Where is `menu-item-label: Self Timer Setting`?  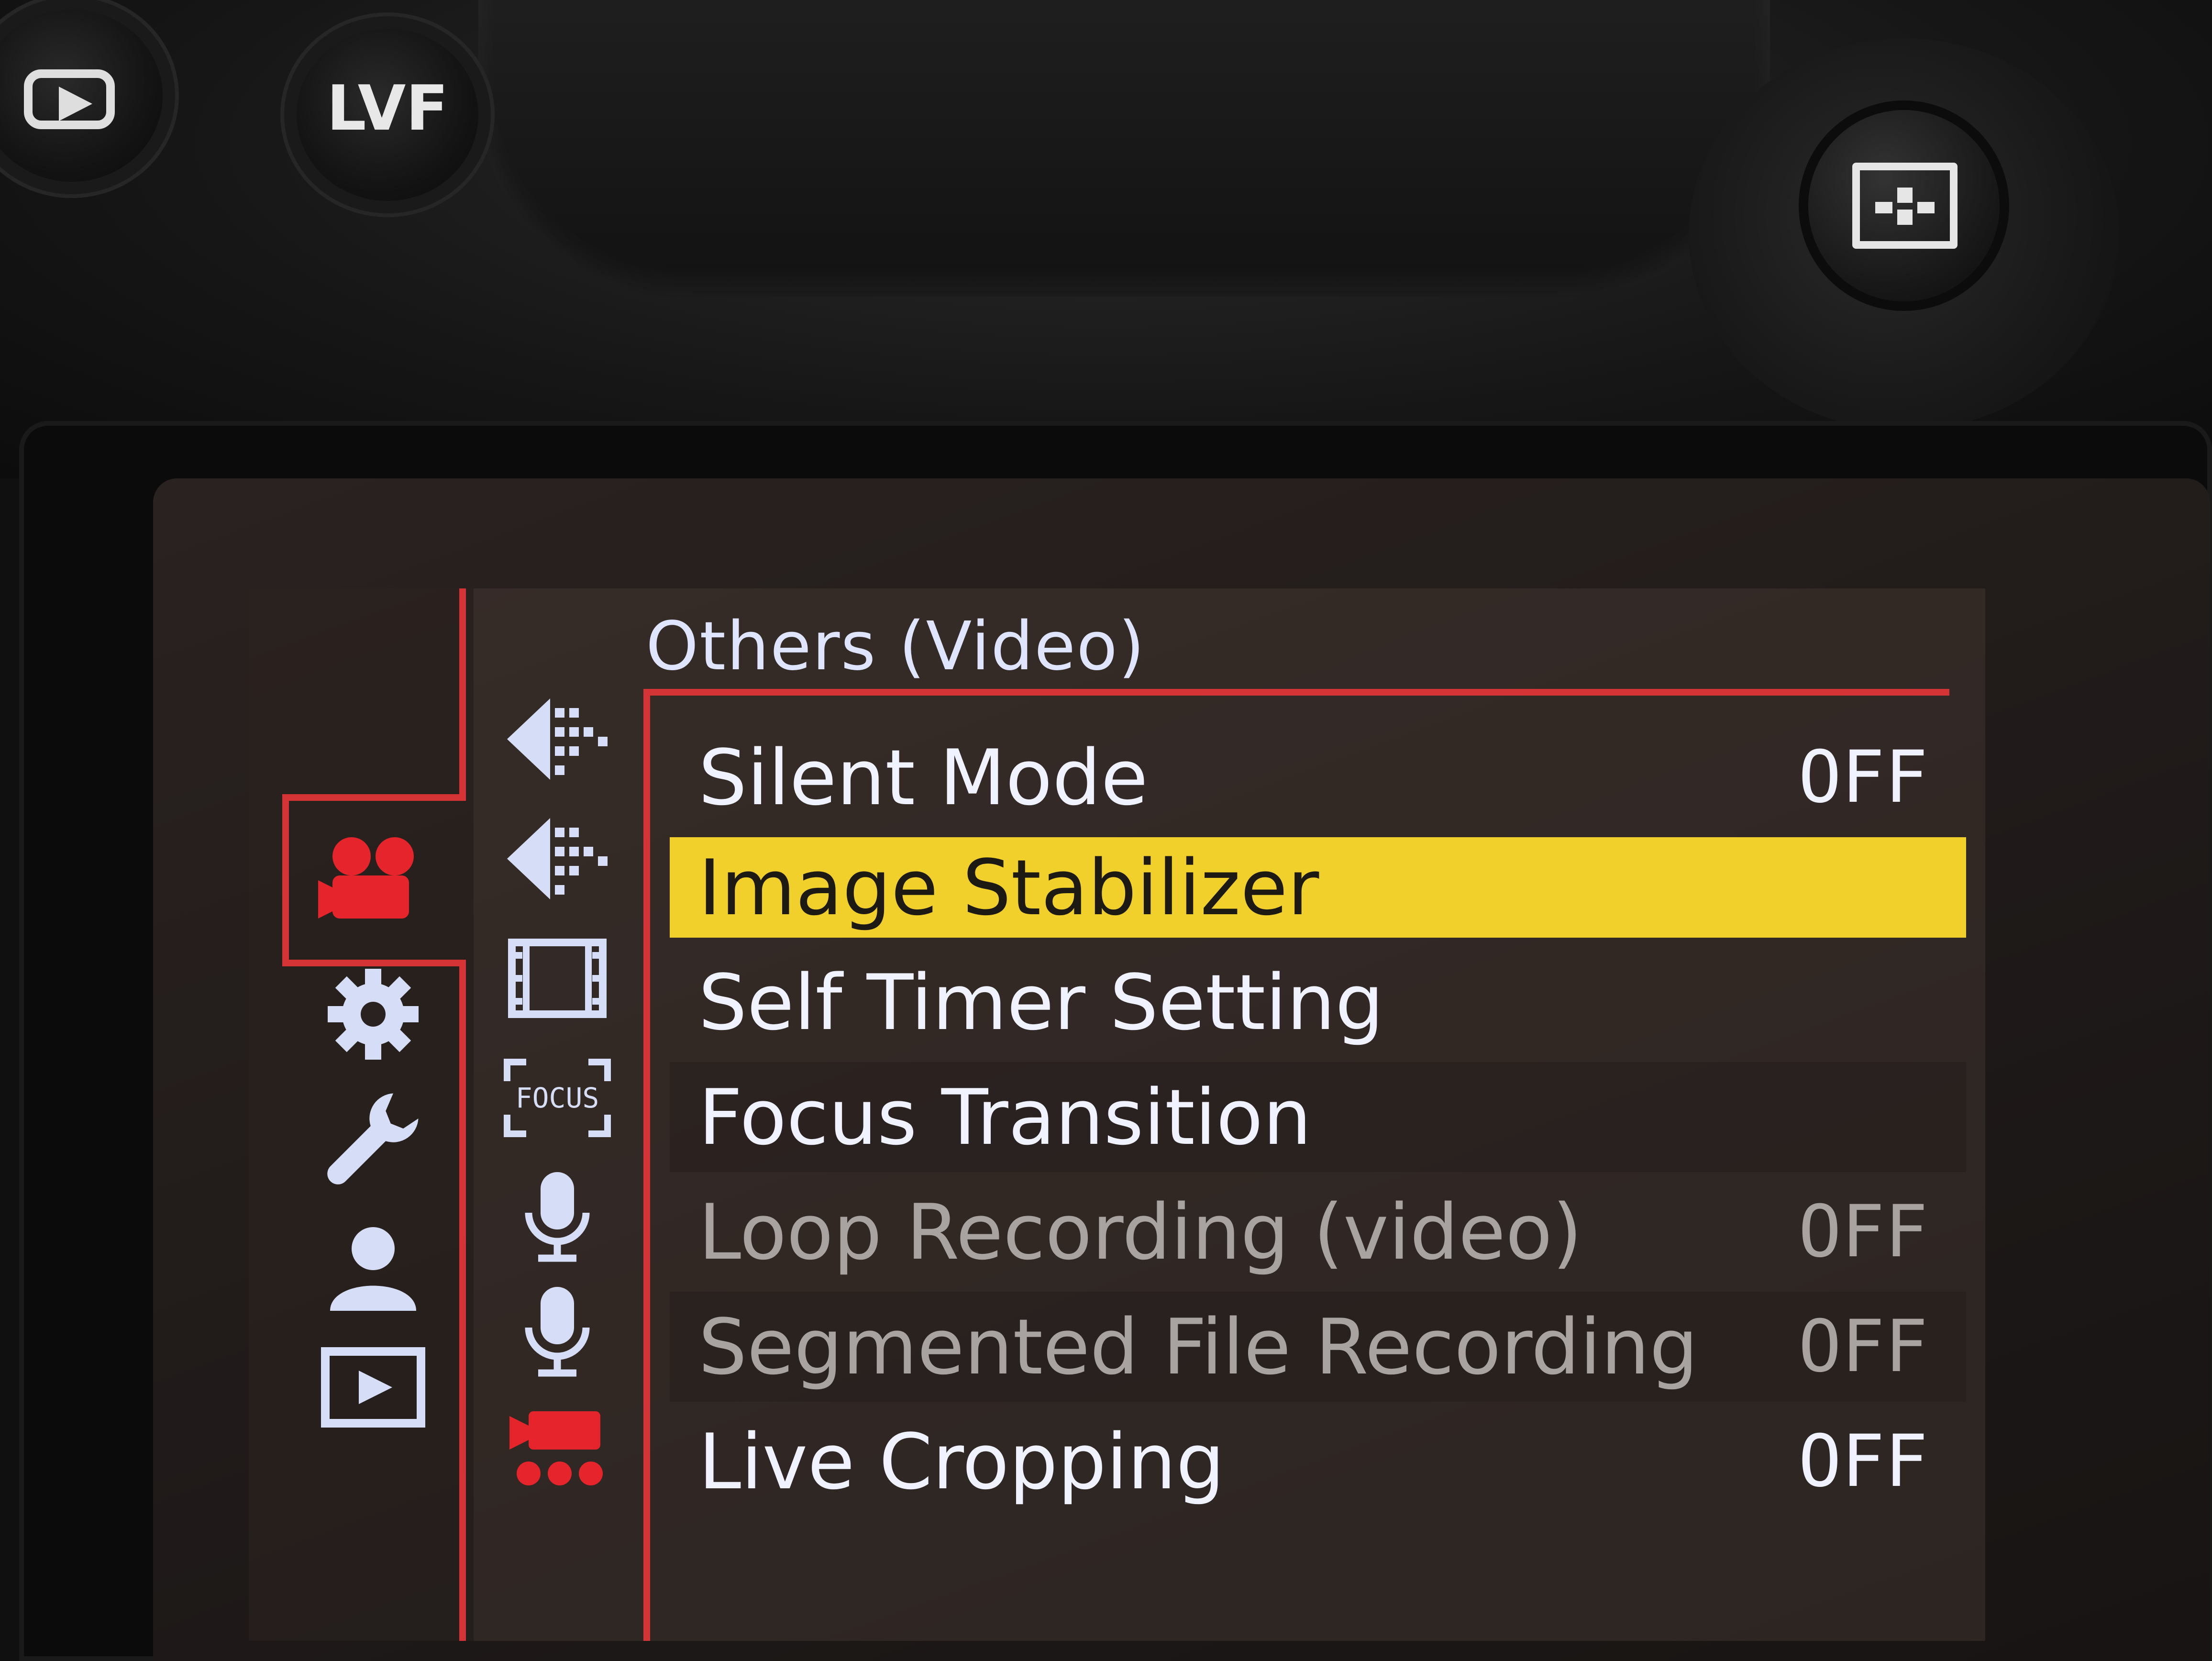 menu-item-label: Self Timer Setting is located at coordinates (1041, 1002).